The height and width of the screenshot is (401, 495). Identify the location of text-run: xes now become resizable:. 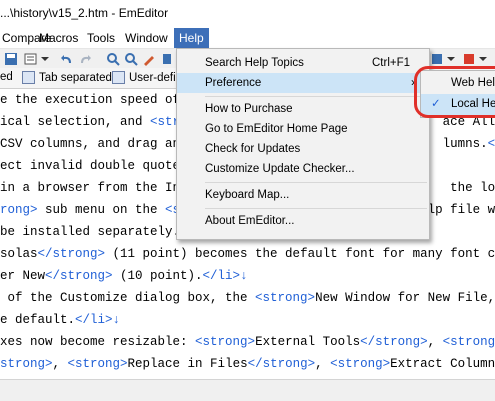
(98, 342).